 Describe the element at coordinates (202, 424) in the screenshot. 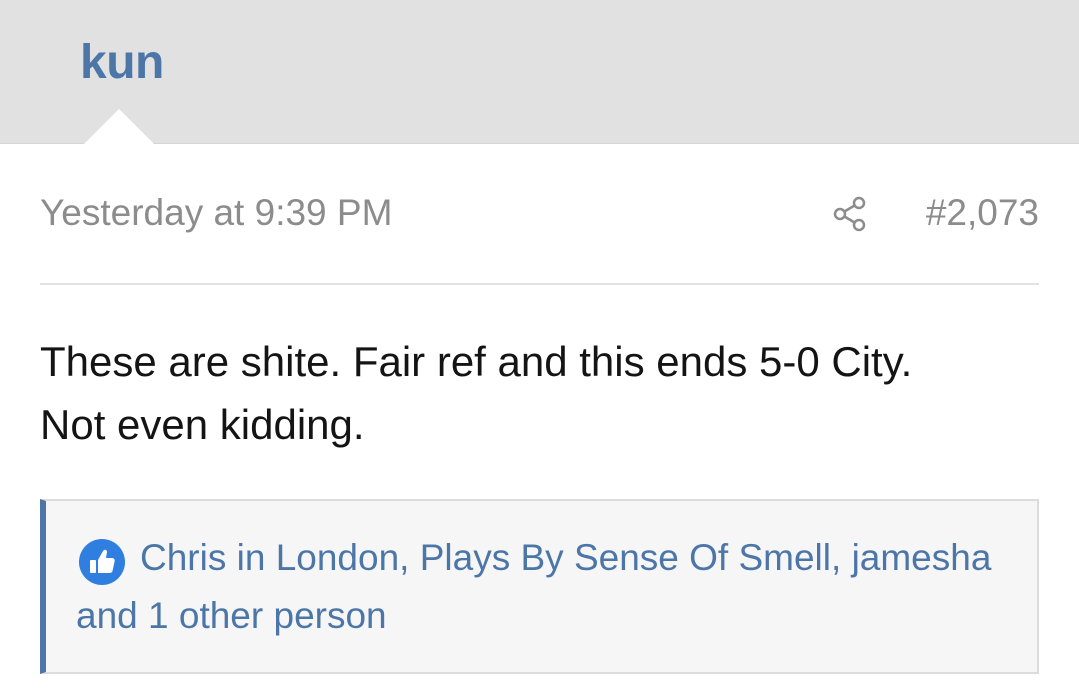

I see `message-line-2: Not even kidding.` at that location.